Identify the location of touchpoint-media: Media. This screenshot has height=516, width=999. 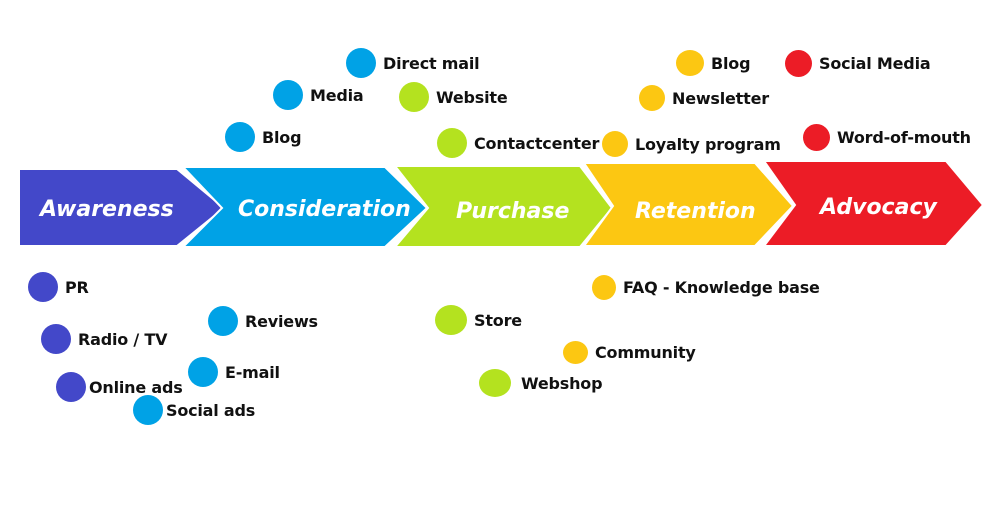
(318, 95).